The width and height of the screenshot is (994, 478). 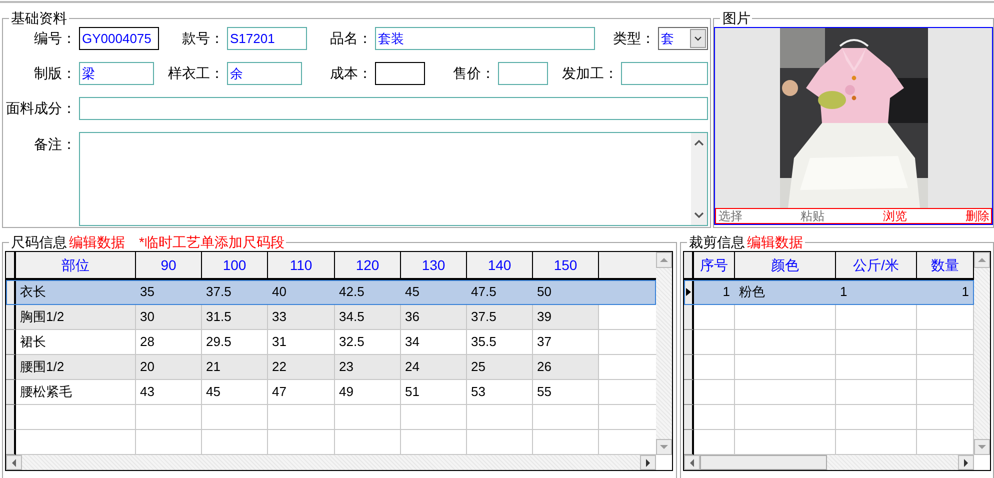 I want to click on input-field: 梁, so click(x=116, y=73).